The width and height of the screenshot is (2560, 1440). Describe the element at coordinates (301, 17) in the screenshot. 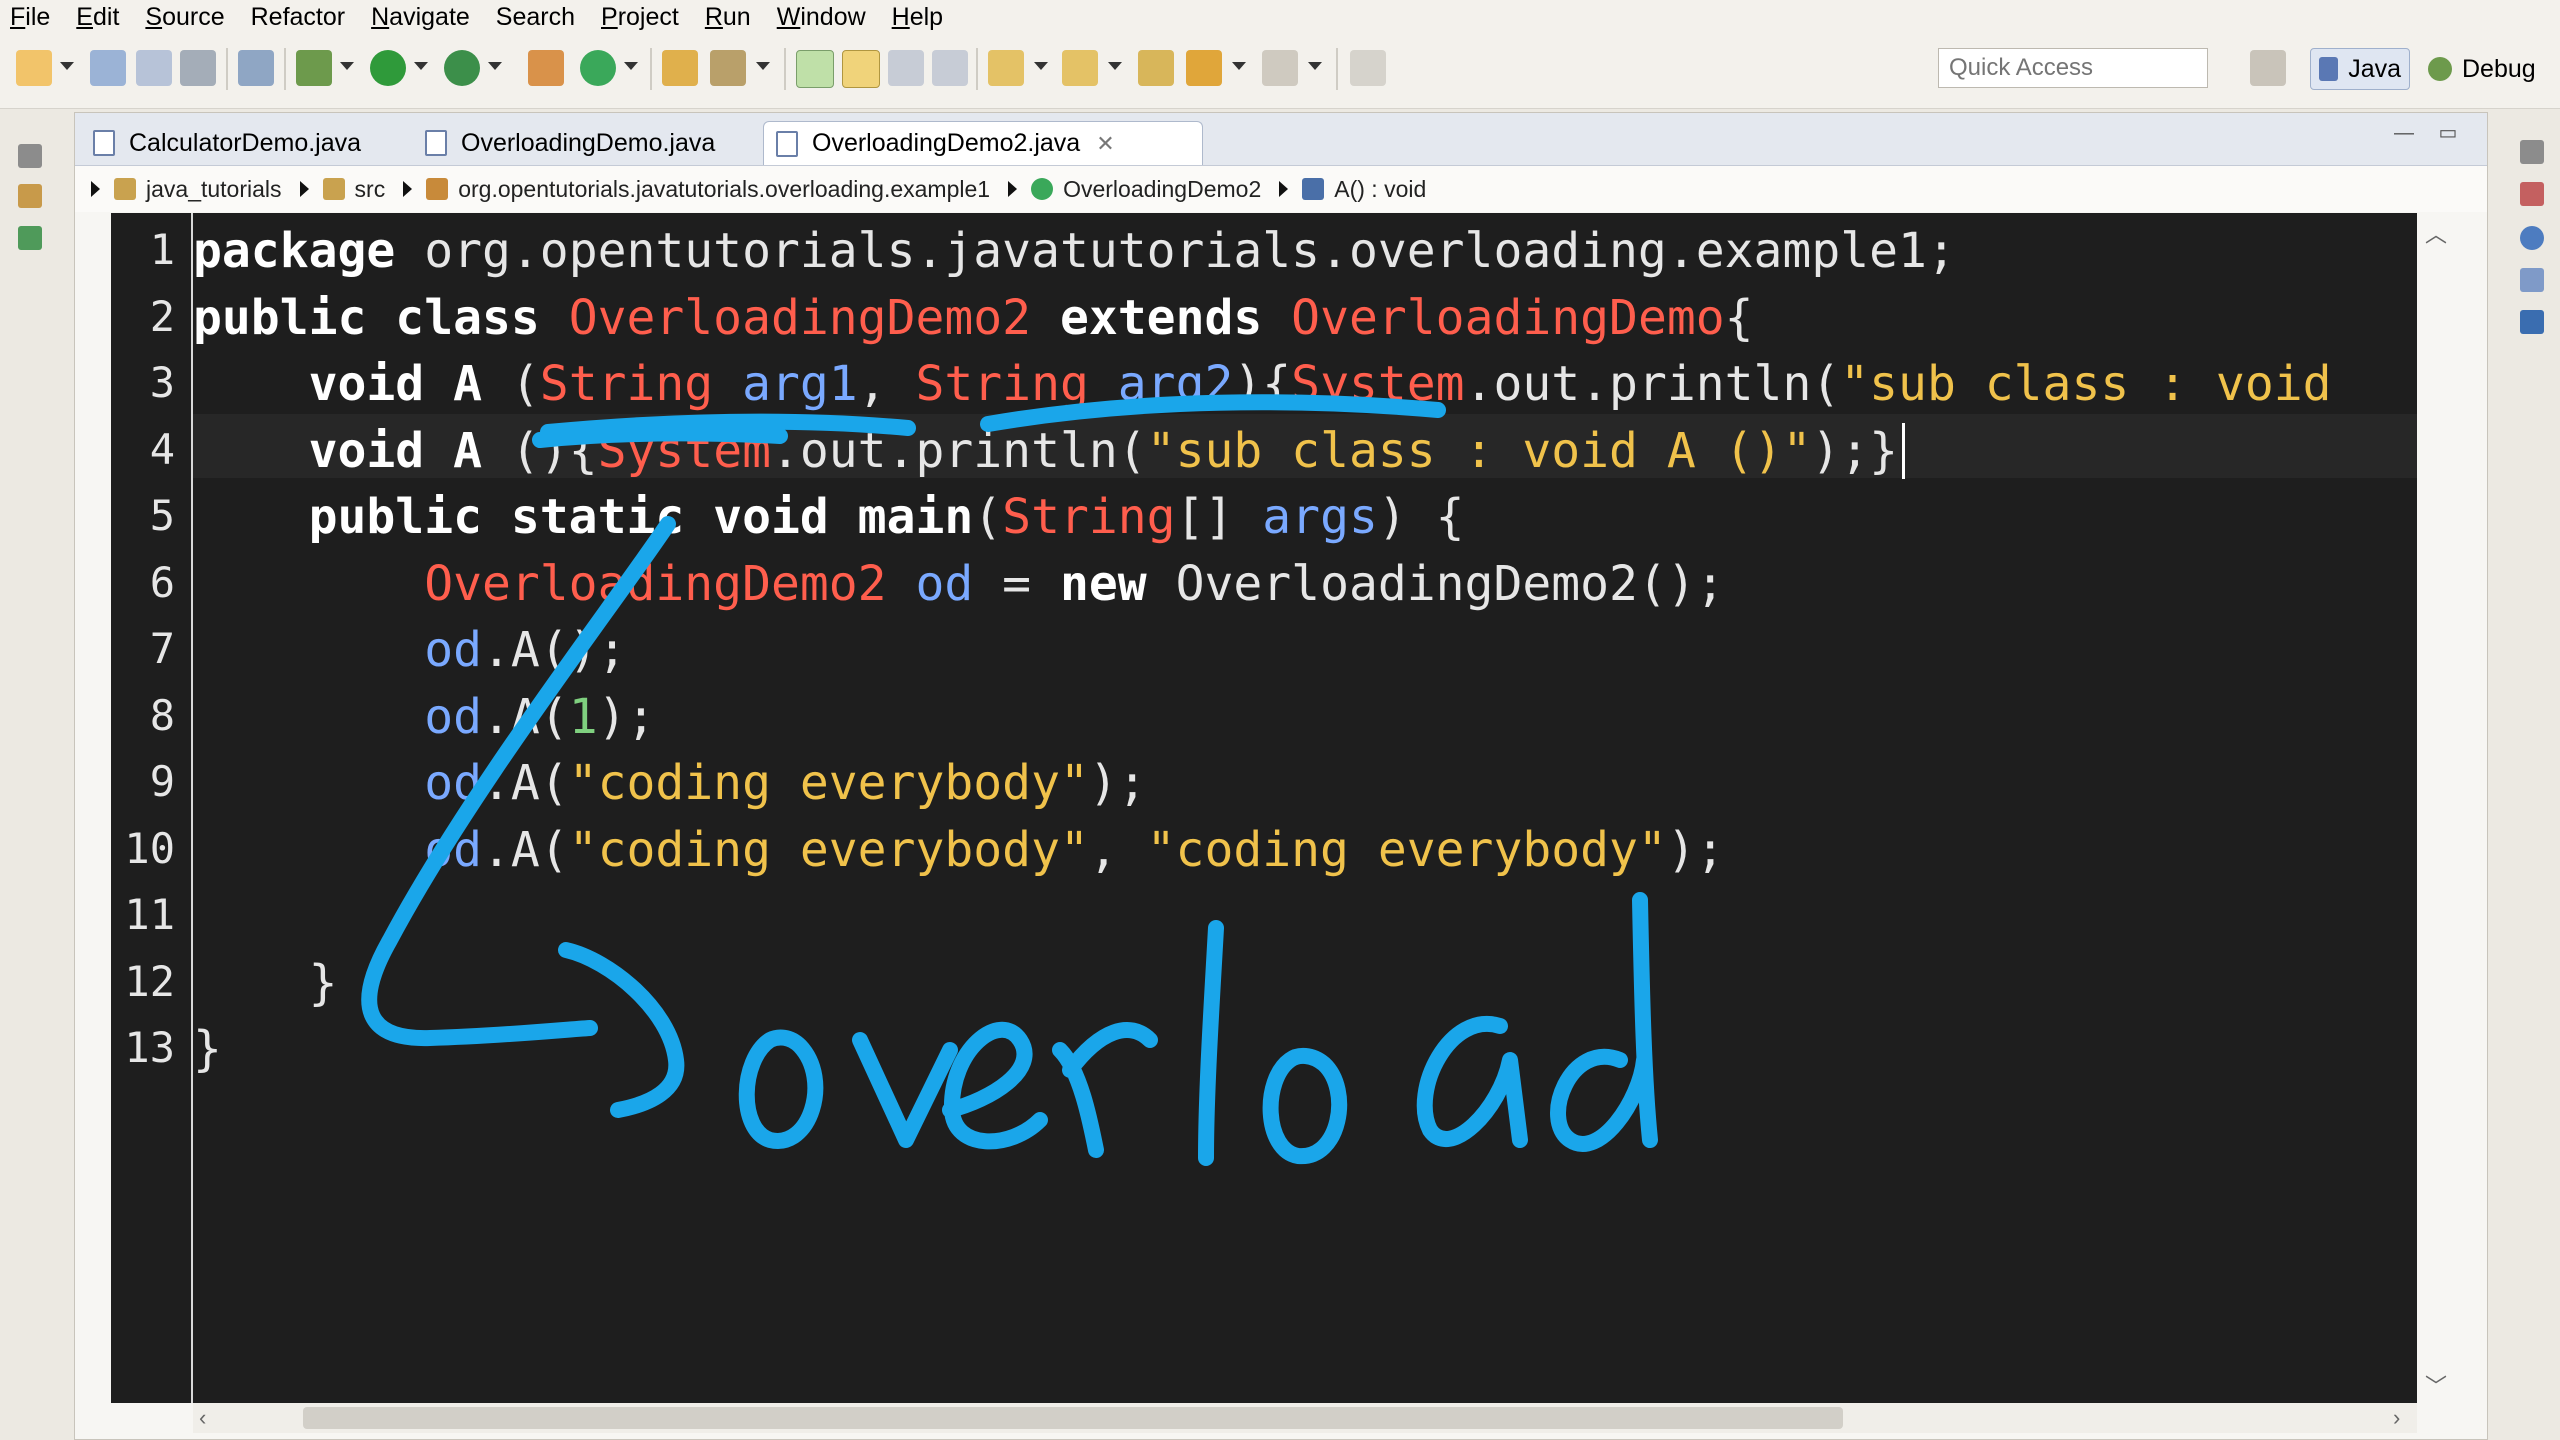

I see `menu-refactor: Refactor` at that location.